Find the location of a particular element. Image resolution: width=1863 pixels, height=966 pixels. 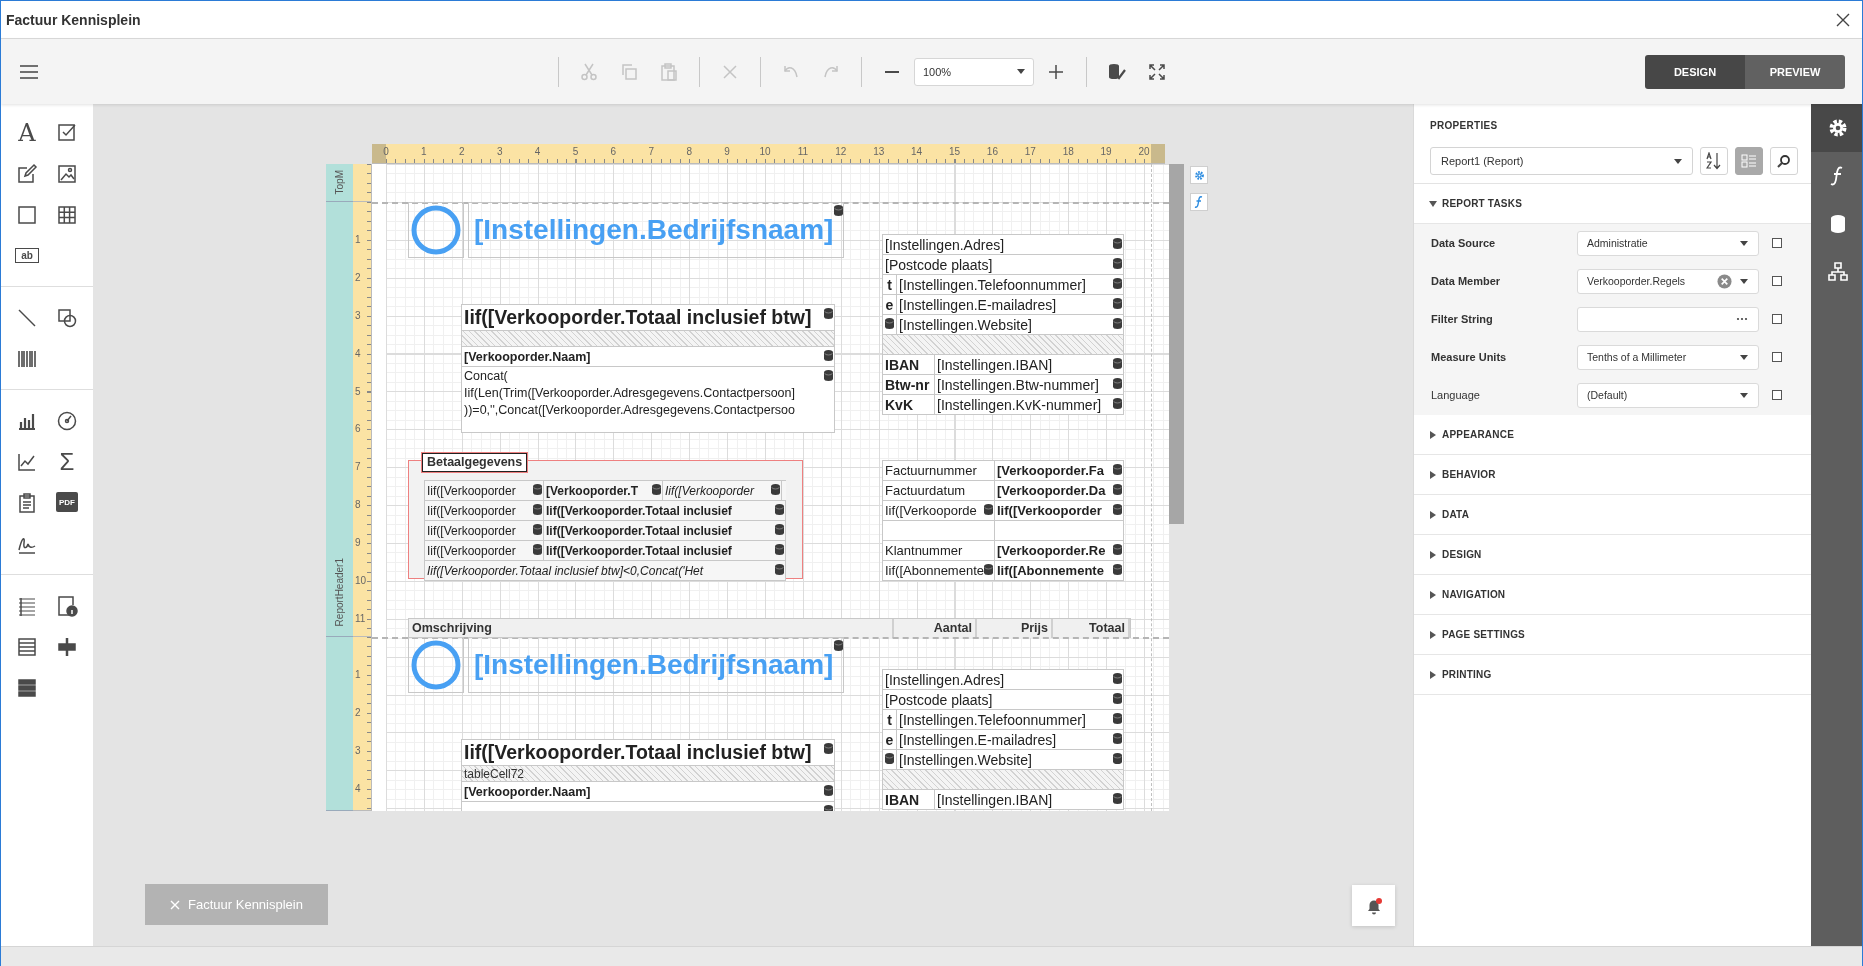

mode-tab: DESIGN is located at coordinates (1695, 71).